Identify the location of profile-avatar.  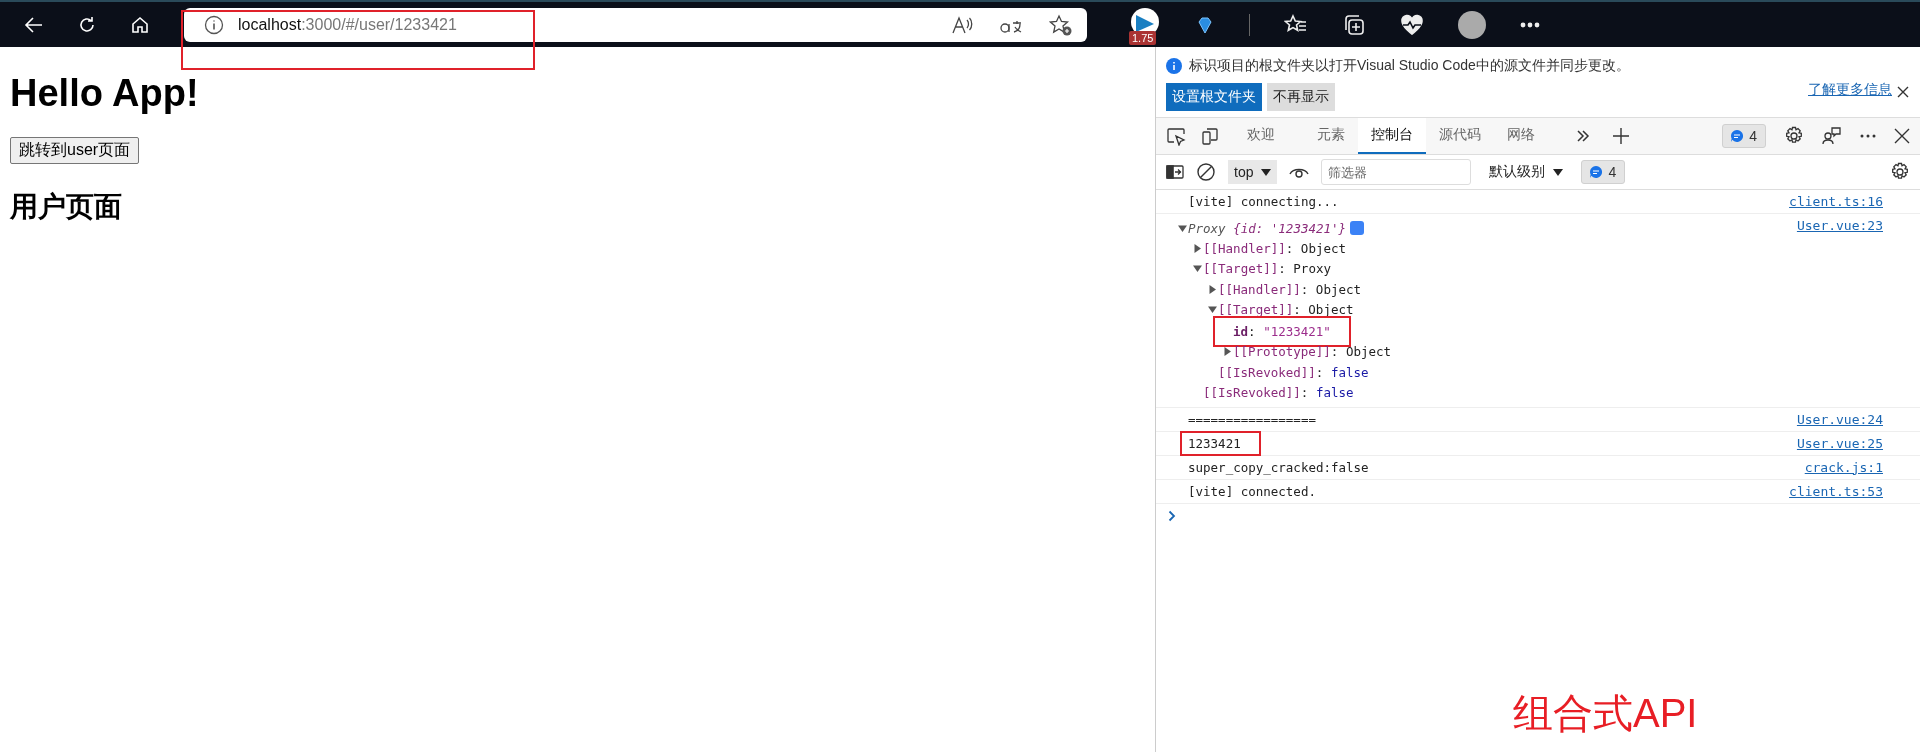
(1472, 24).